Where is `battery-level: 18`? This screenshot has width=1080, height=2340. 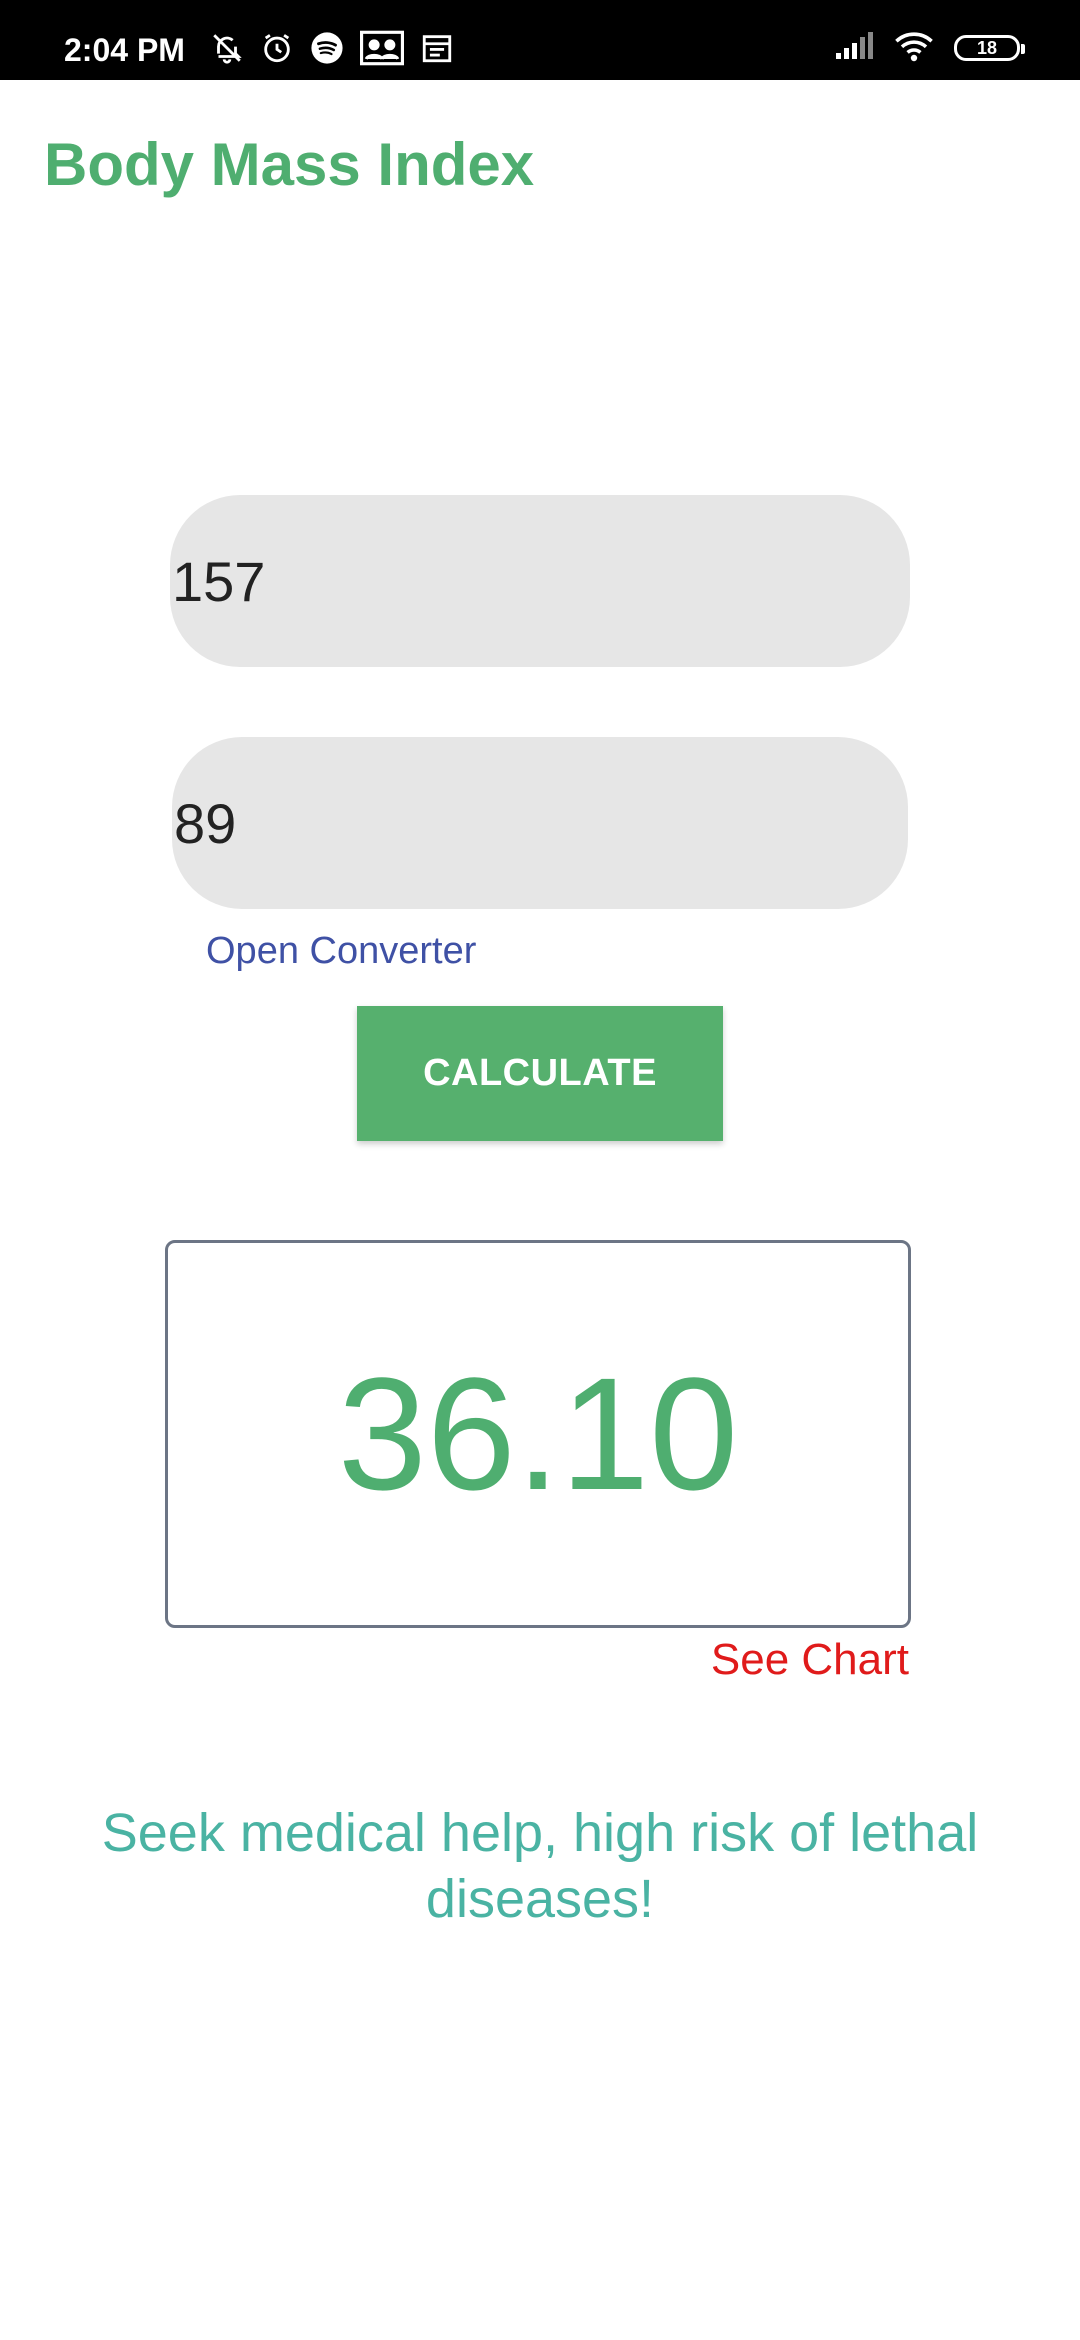
battery-level: 18 is located at coordinates (987, 47).